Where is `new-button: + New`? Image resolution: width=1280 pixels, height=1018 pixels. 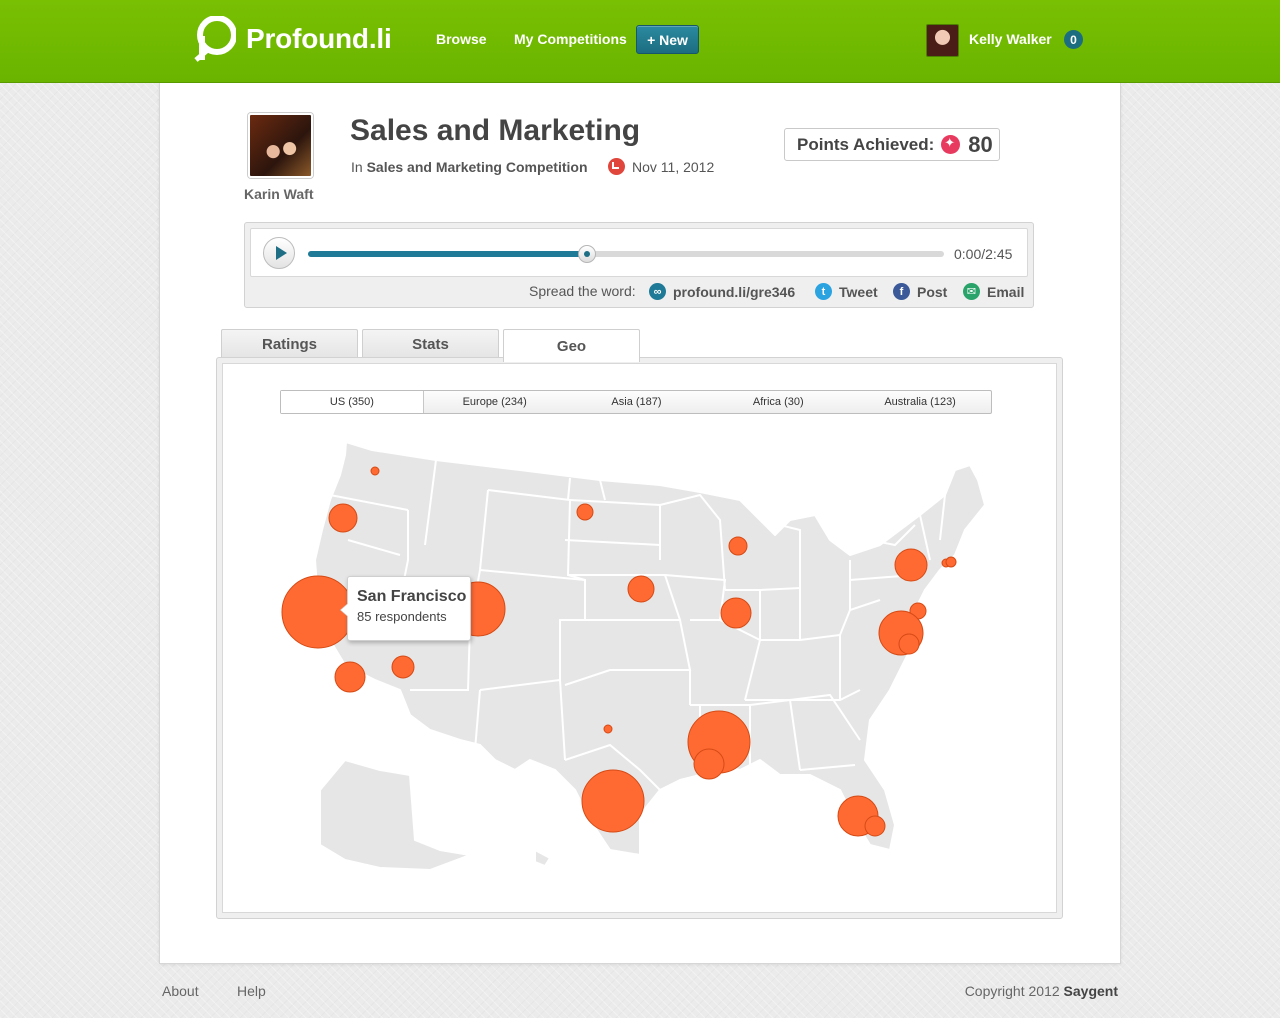
new-button: + New is located at coordinates (667, 39).